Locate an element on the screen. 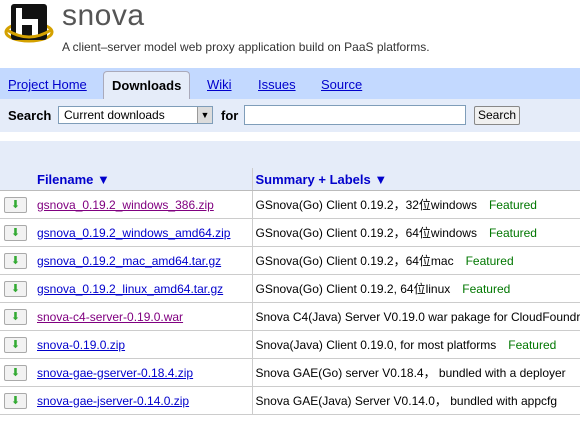 The image size is (580, 446). search-bar: Search Current downloads ▼ for Search is located at coordinates (290, 115).